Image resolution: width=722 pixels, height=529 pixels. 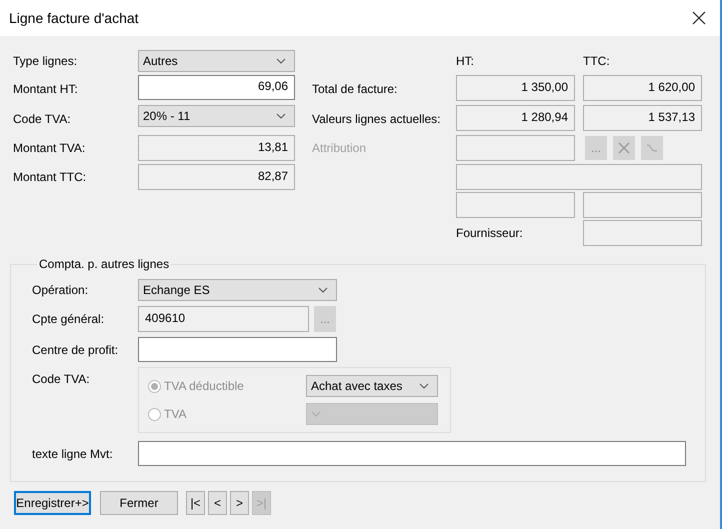 I want to click on field-label: Centre de profit:, so click(x=76, y=349).